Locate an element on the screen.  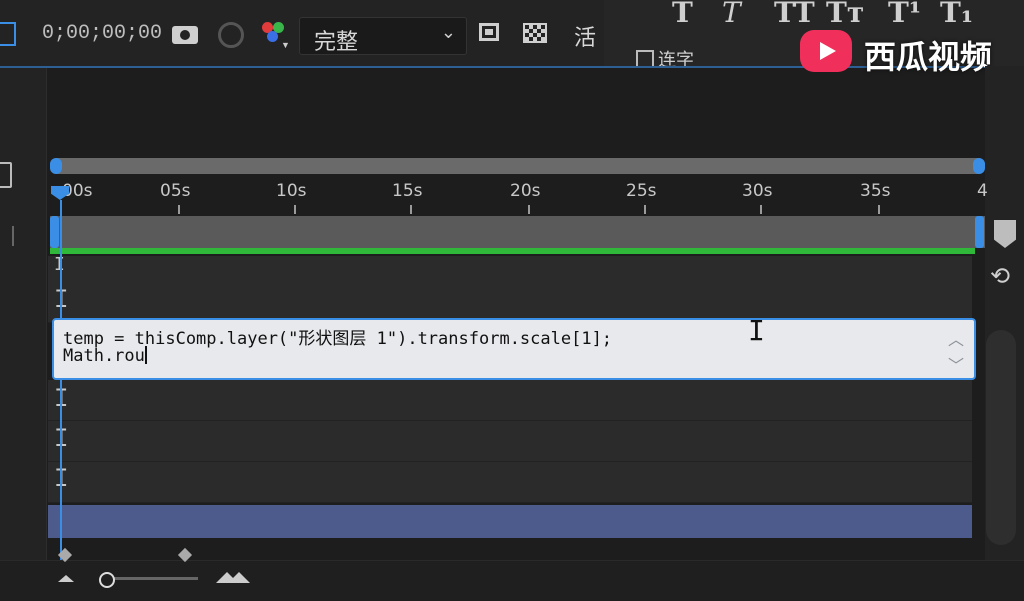
timeline-zoom-knob is located at coordinates (107, 580).